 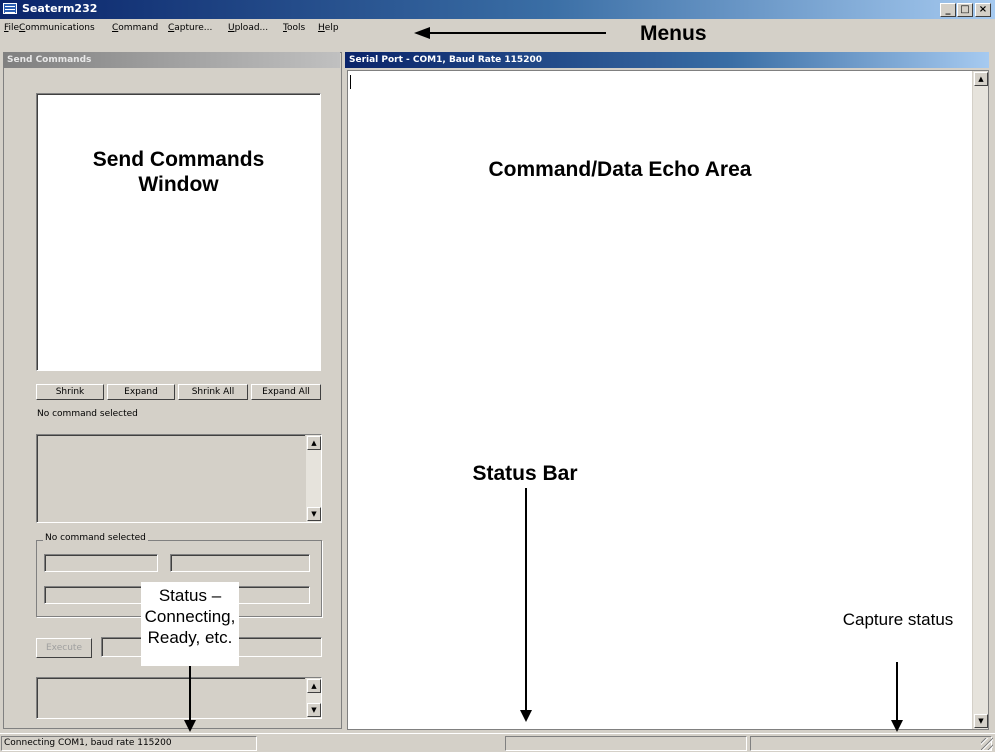 What do you see at coordinates (141, 392) in the screenshot?
I see `expand-button: Expand` at bounding box center [141, 392].